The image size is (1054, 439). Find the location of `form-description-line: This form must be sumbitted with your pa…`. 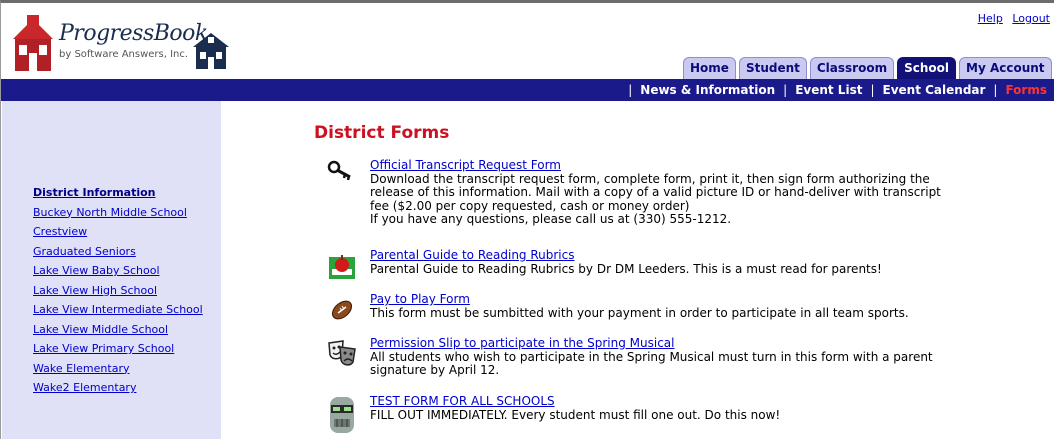

form-description-line: This form must be sumbitted with your pa… is located at coordinates (639, 312).